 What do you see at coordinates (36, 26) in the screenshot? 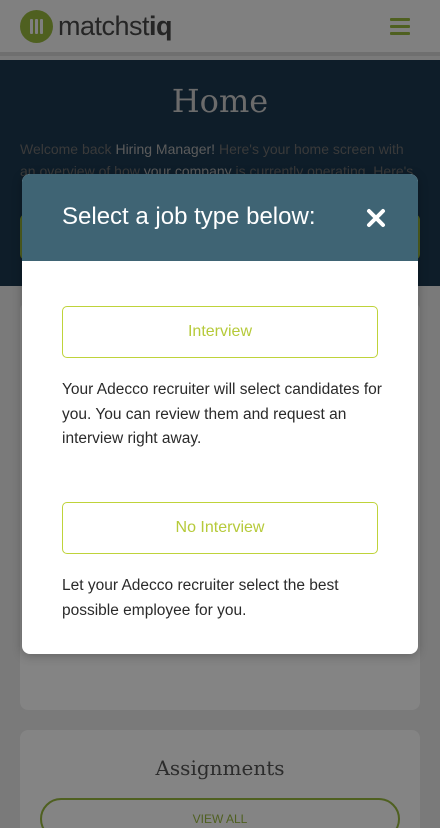
I see `matchstiq-logo-icon` at bounding box center [36, 26].